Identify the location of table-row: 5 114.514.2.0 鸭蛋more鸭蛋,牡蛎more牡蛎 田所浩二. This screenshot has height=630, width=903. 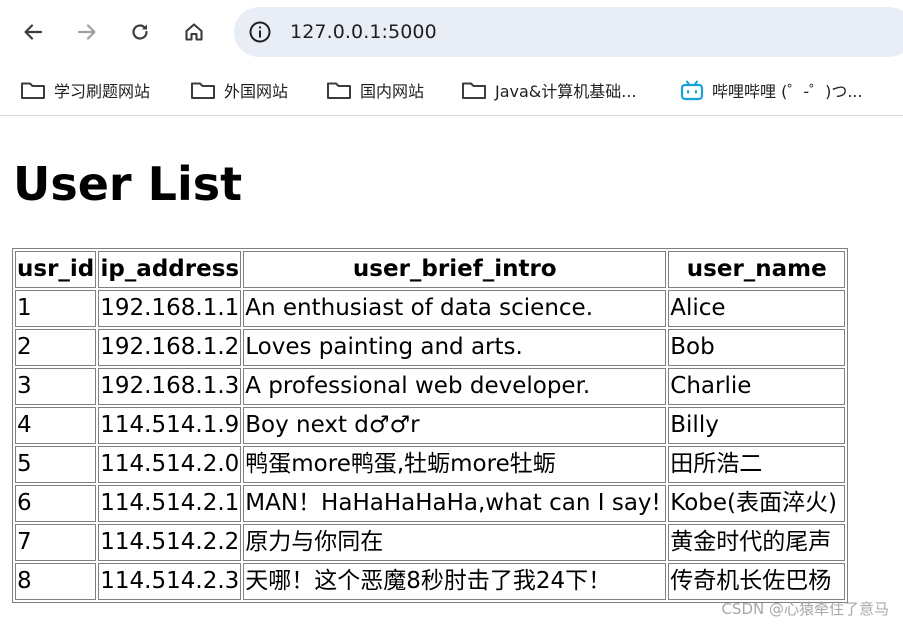
(430, 464).